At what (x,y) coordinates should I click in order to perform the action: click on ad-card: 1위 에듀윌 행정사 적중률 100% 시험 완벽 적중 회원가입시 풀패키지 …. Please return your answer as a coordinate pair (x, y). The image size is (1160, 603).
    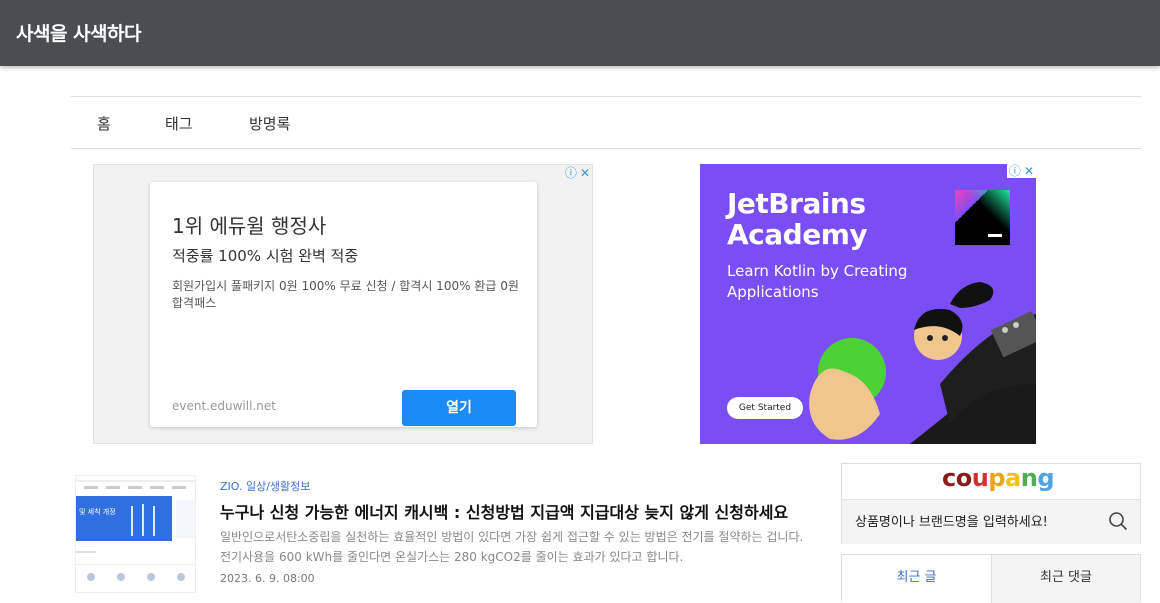
    Looking at the image, I should click on (343, 304).